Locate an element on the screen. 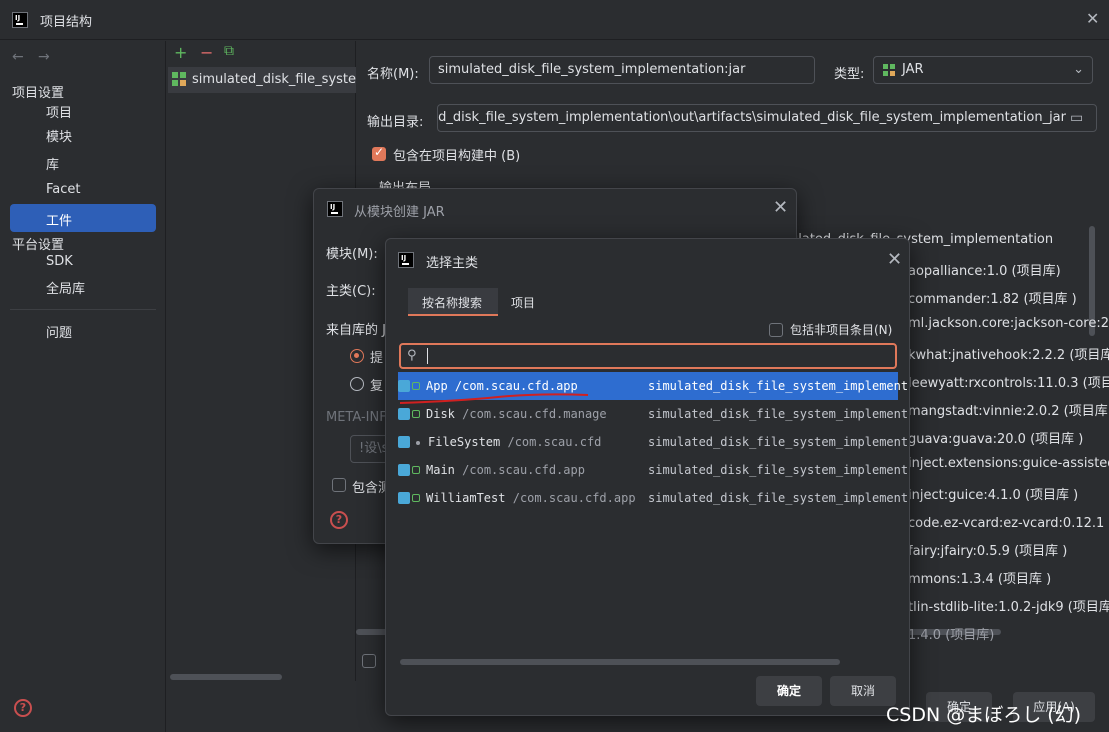 The width and height of the screenshot is (1109, 732). dot-icon is located at coordinates (418, 442).